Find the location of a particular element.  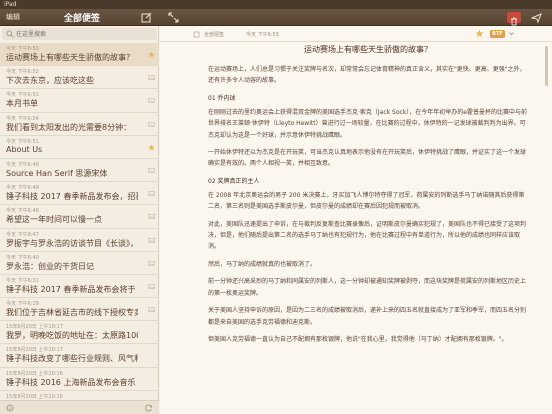

note-title: 锤子科技 2016 上海新品发布会音乐 is located at coordinates (71, 382).